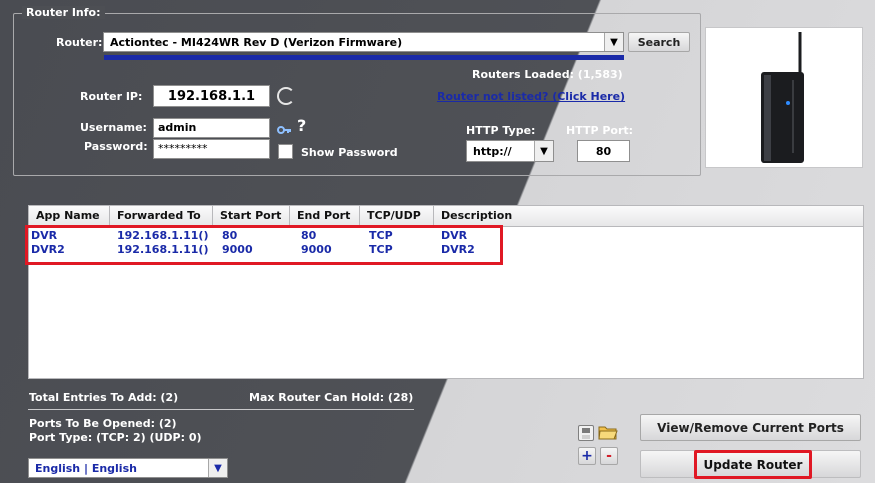 The width and height of the screenshot is (875, 483). I want to click on http-type-label: HTTP Type:, so click(501, 130).